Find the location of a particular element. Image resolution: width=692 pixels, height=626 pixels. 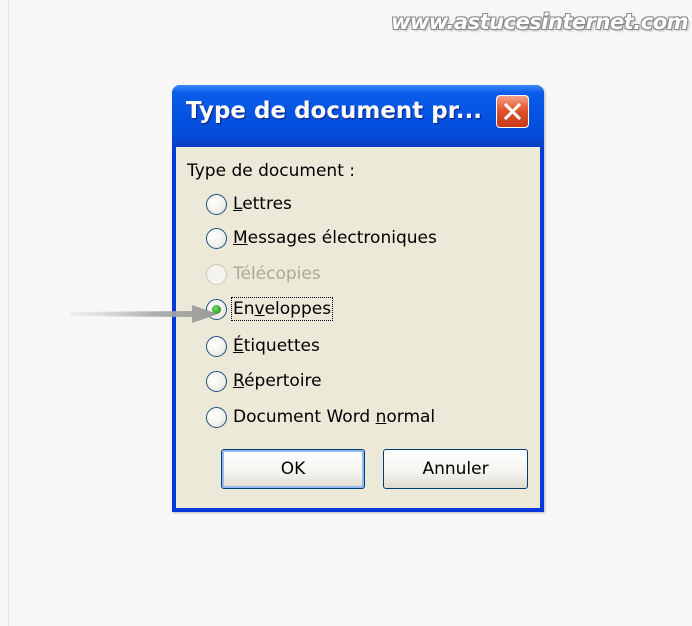

ok-button: OK is located at coordinates (293, 469).